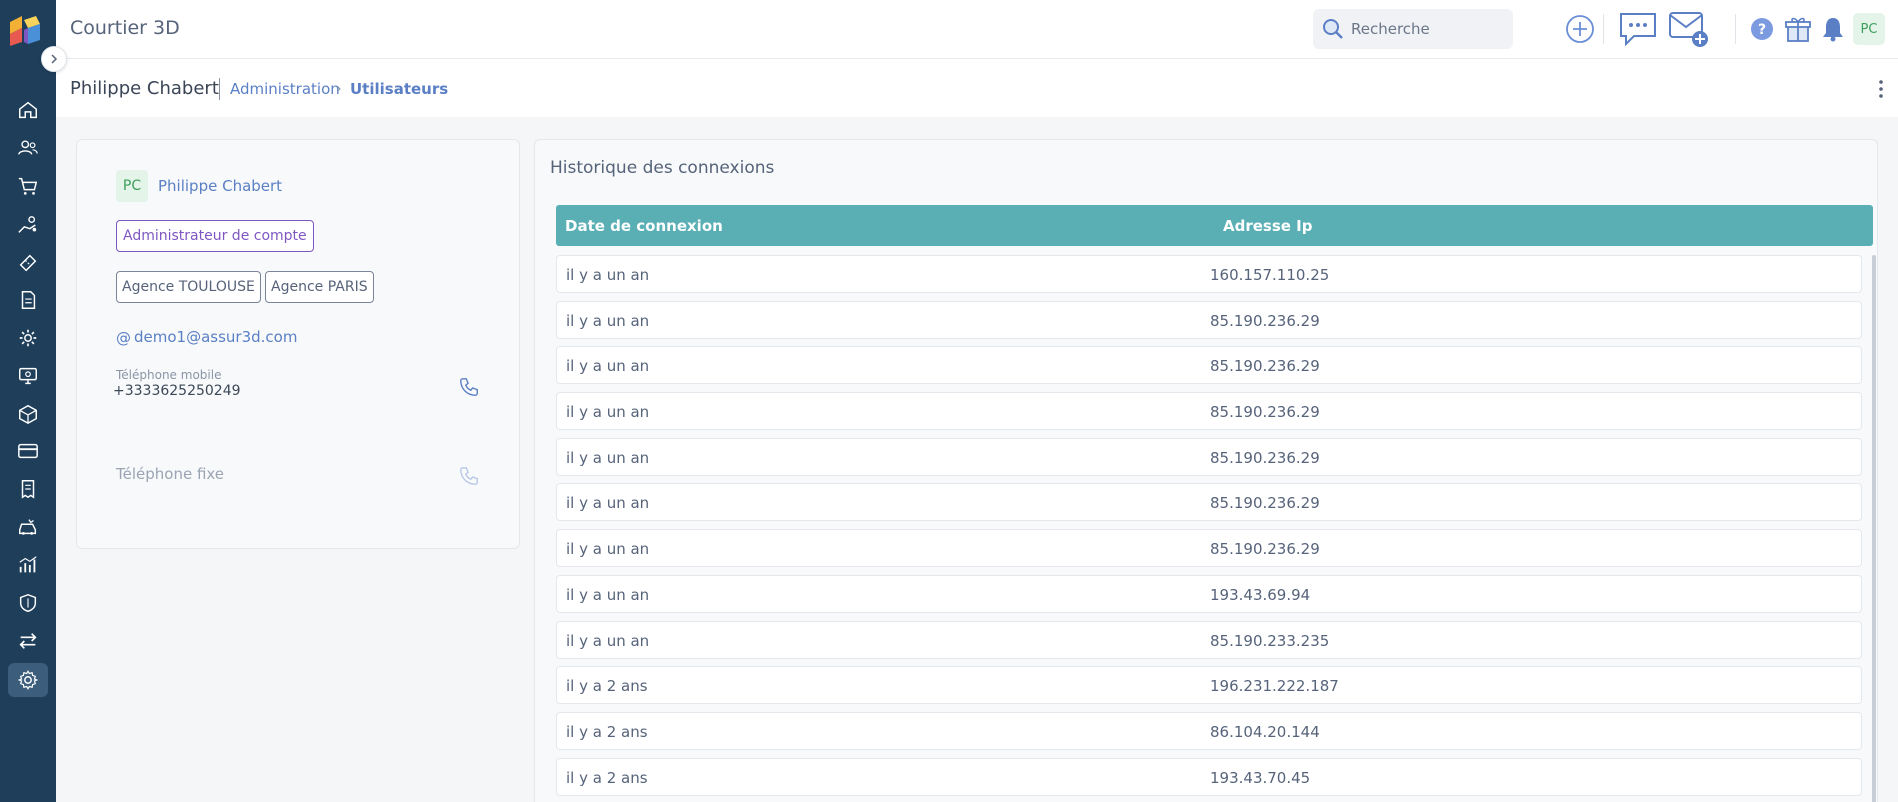 Image resolution: width=1898 pixels, height=802 pixels. Describe the element at coordinates (215, 236) in the screenshot. I see `role-badge: Administrateur de compte` at that location.